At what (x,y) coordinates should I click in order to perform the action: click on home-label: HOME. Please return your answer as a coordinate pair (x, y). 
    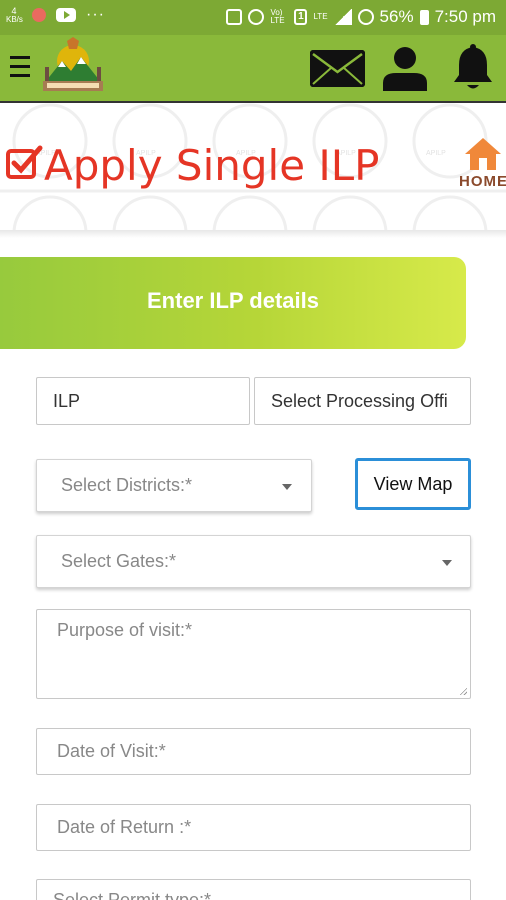
    Looking at the image, I should click on (482, 181).